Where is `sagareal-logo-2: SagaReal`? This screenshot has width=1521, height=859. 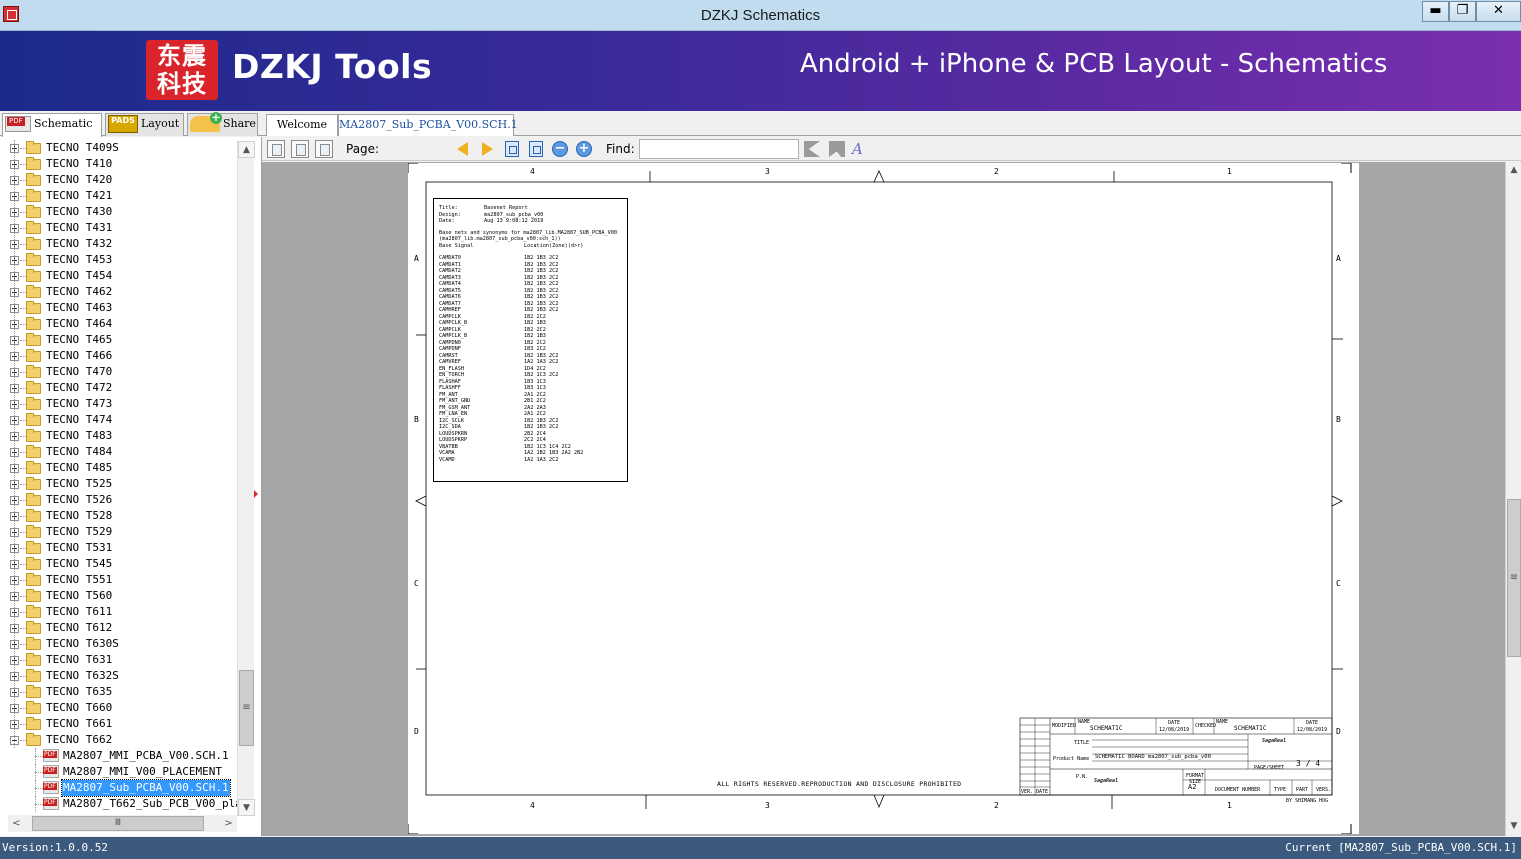
sagareal-logo-2: SagaReal is located at coordinates (1106, 781).